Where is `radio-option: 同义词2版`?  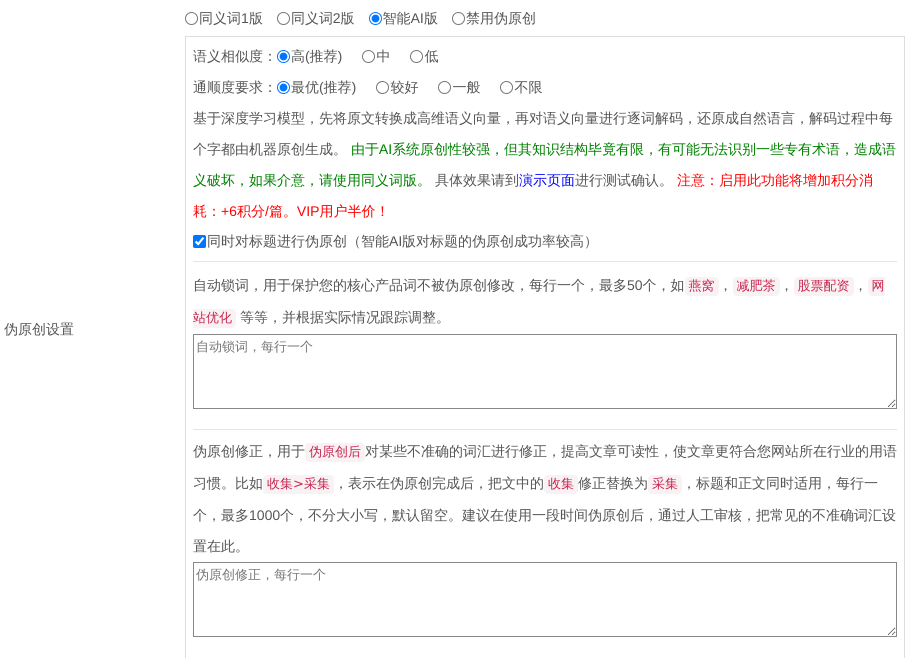 radio-option: 同义词2版 is located at coordinates (315, 18).